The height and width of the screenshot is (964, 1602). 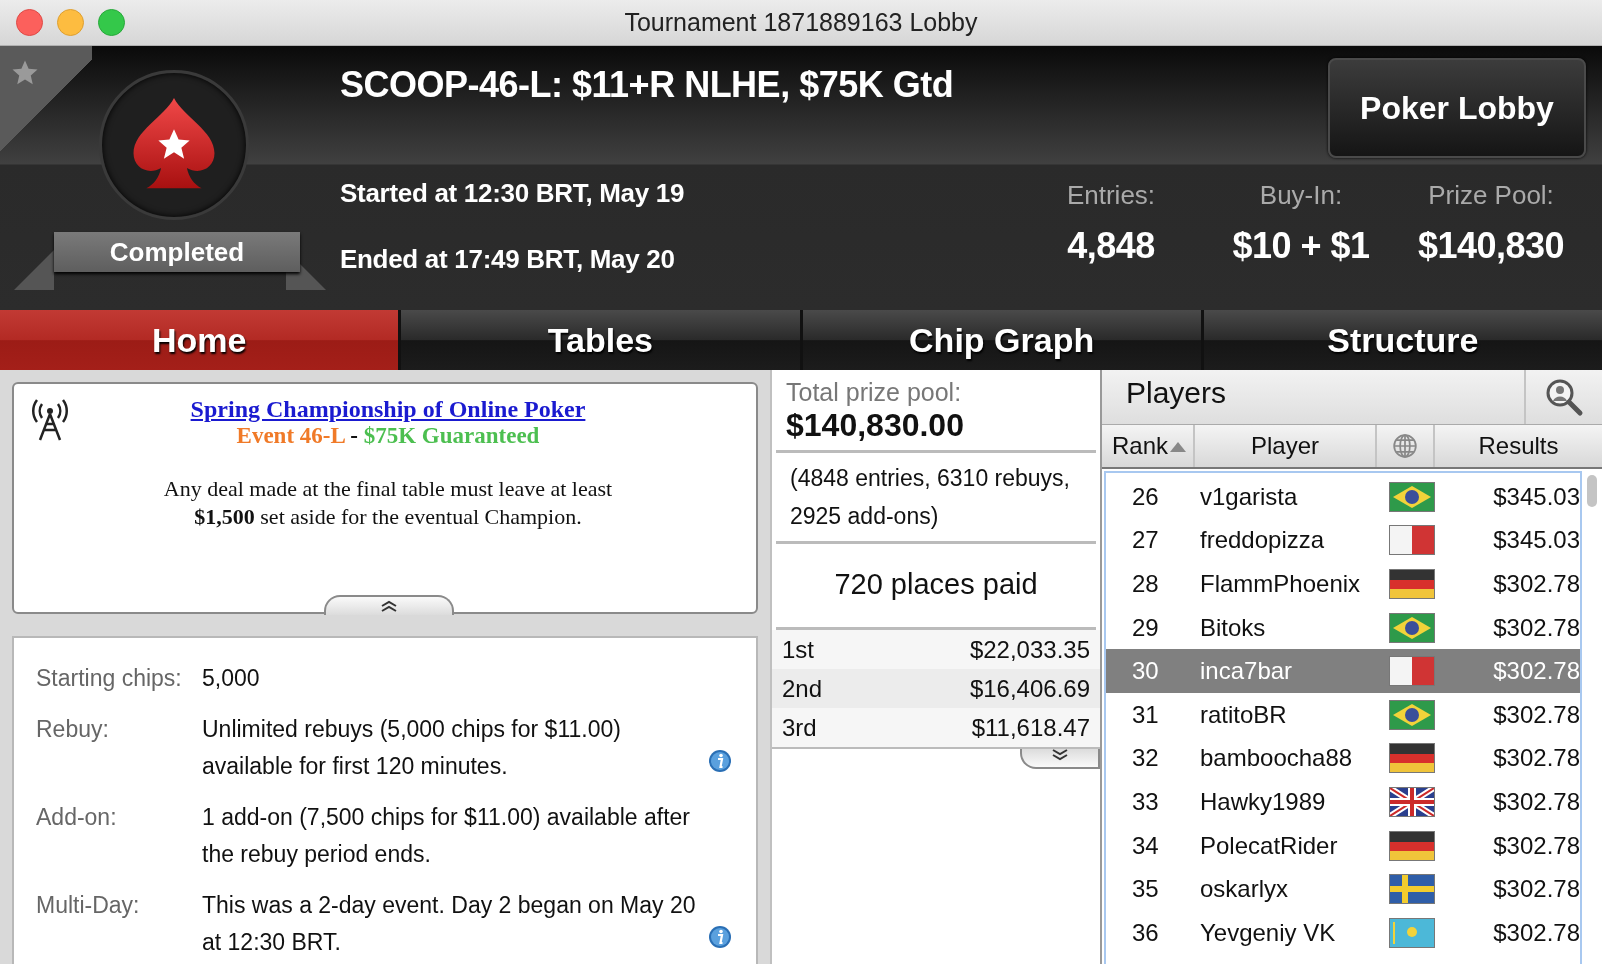 What do you see at coordinates (1592, 491) in the screenshot?
I see `scrollbar-thumb` at bounding box center [1592, 491].